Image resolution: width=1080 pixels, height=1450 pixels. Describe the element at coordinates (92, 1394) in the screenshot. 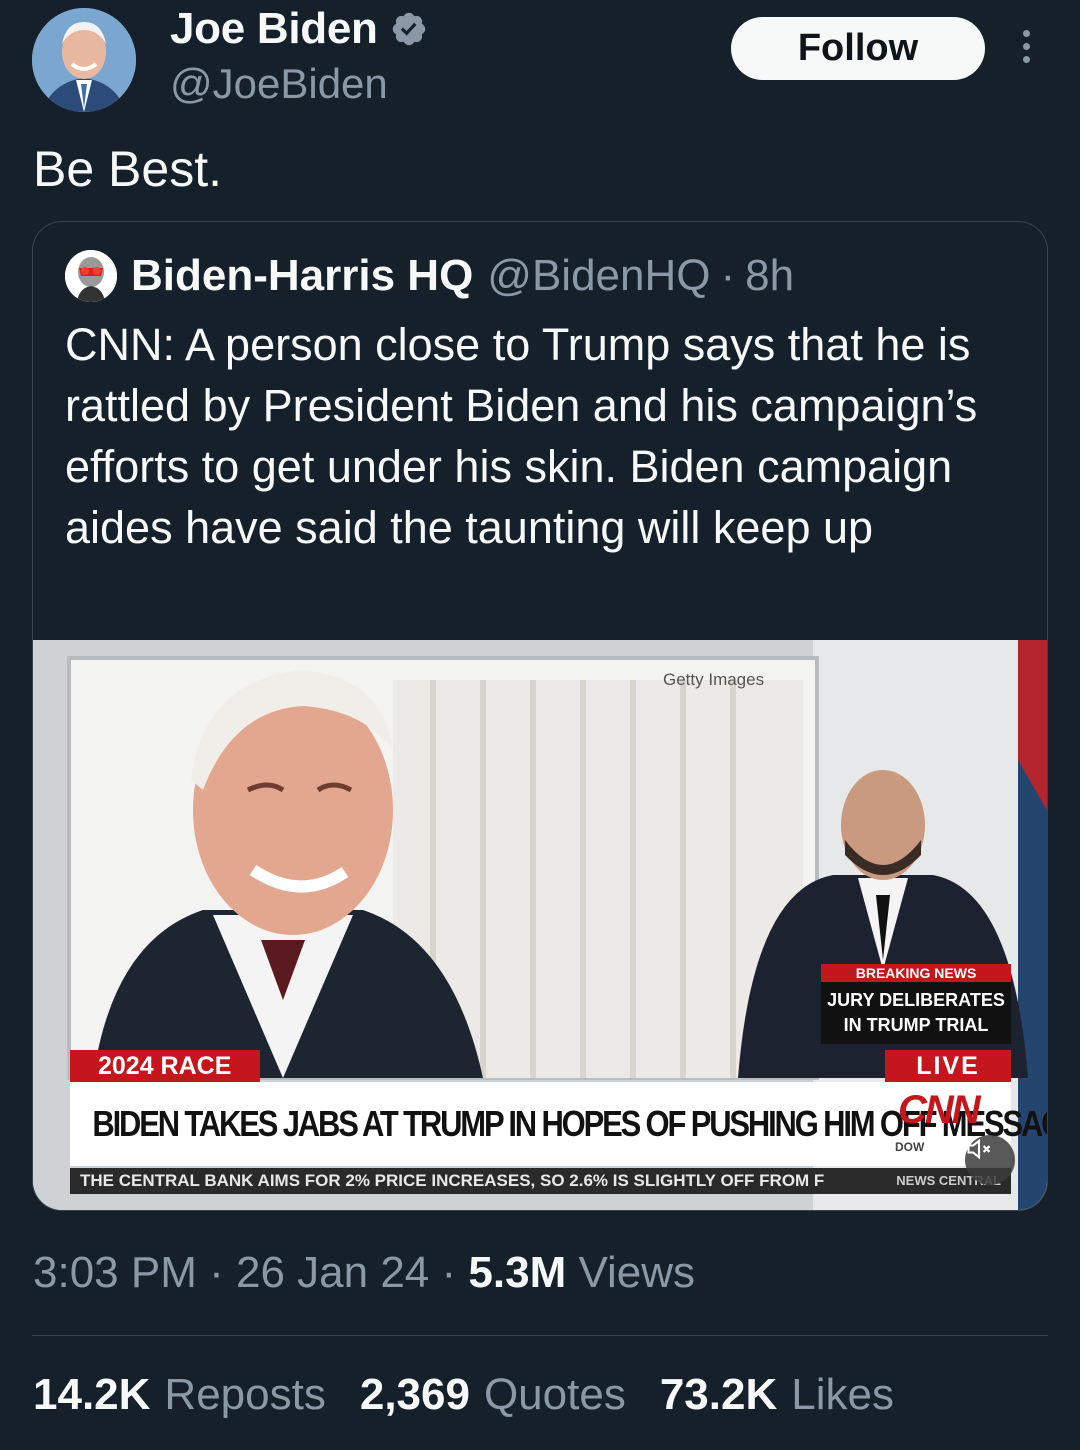

I see `reposts-count: 14.2K` at that location.